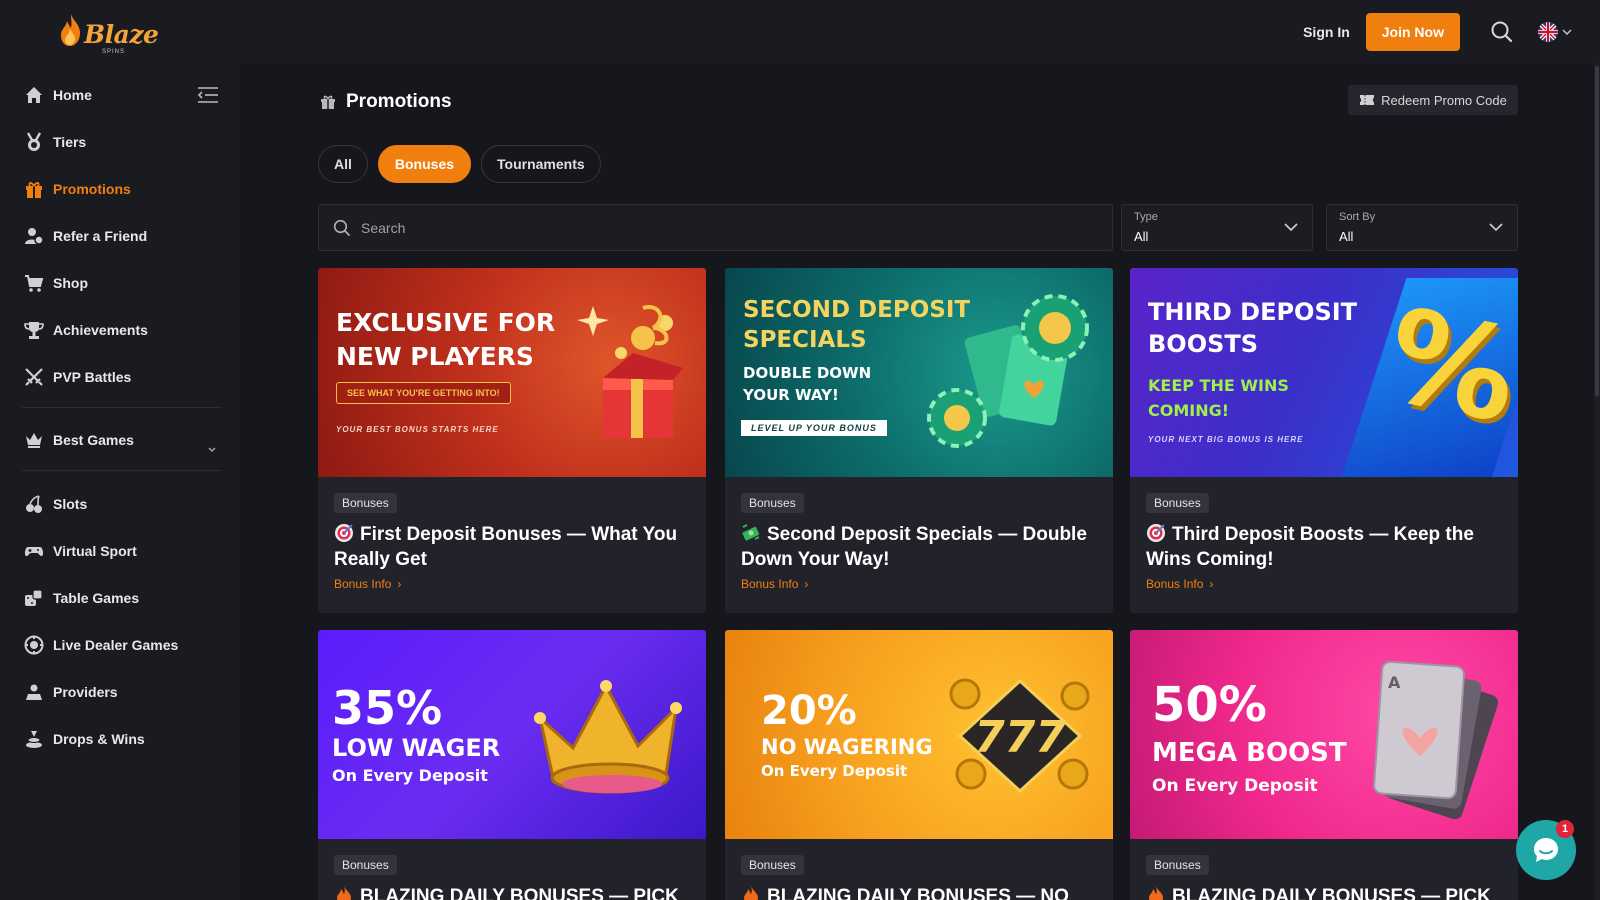 This screenshot has width=1600, height=900. I want to click on home-icon, so click(34, 95).